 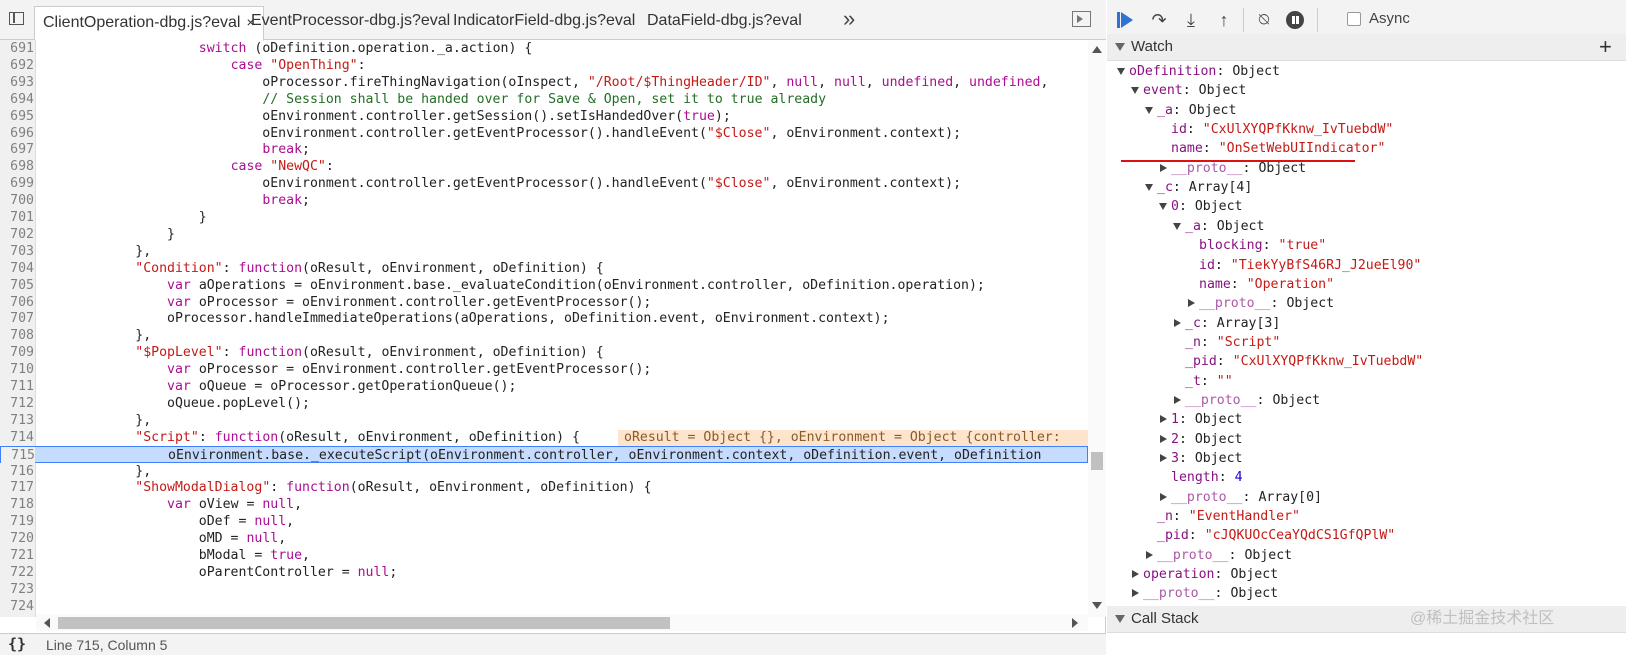 I want to click on horizontal-scroll-thumb, so click(x=364, y=623).